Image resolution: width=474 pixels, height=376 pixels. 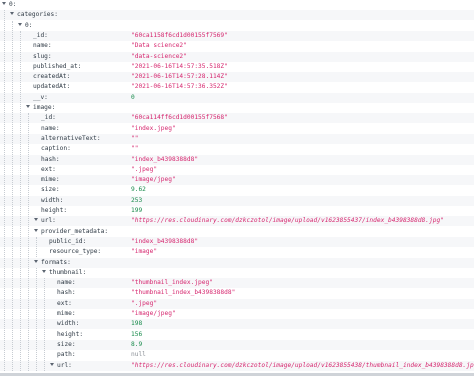 I want to click on property-row: resource_type: "image", so click(x=237, y=252).